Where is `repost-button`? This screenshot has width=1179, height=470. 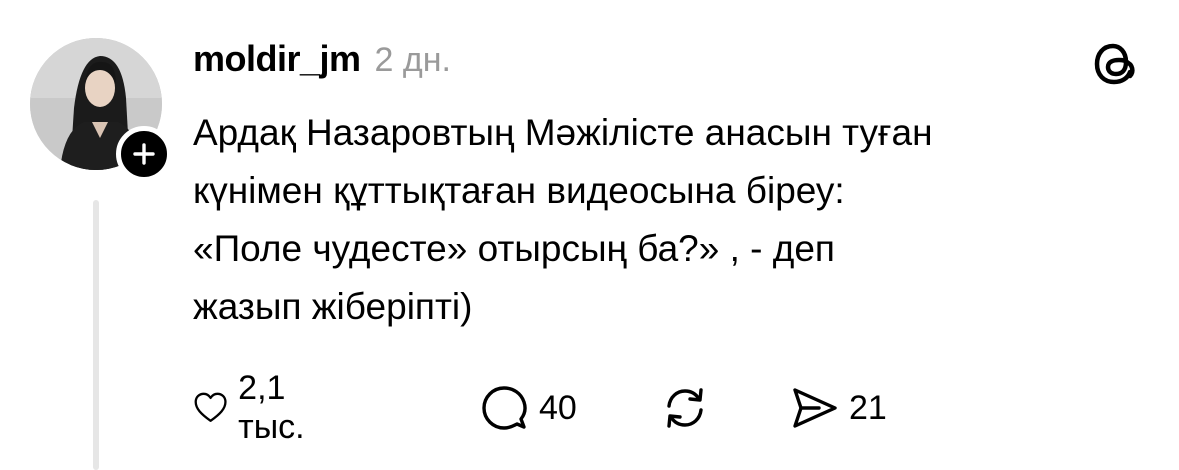 repost-button is located at coordinates (690, 408).